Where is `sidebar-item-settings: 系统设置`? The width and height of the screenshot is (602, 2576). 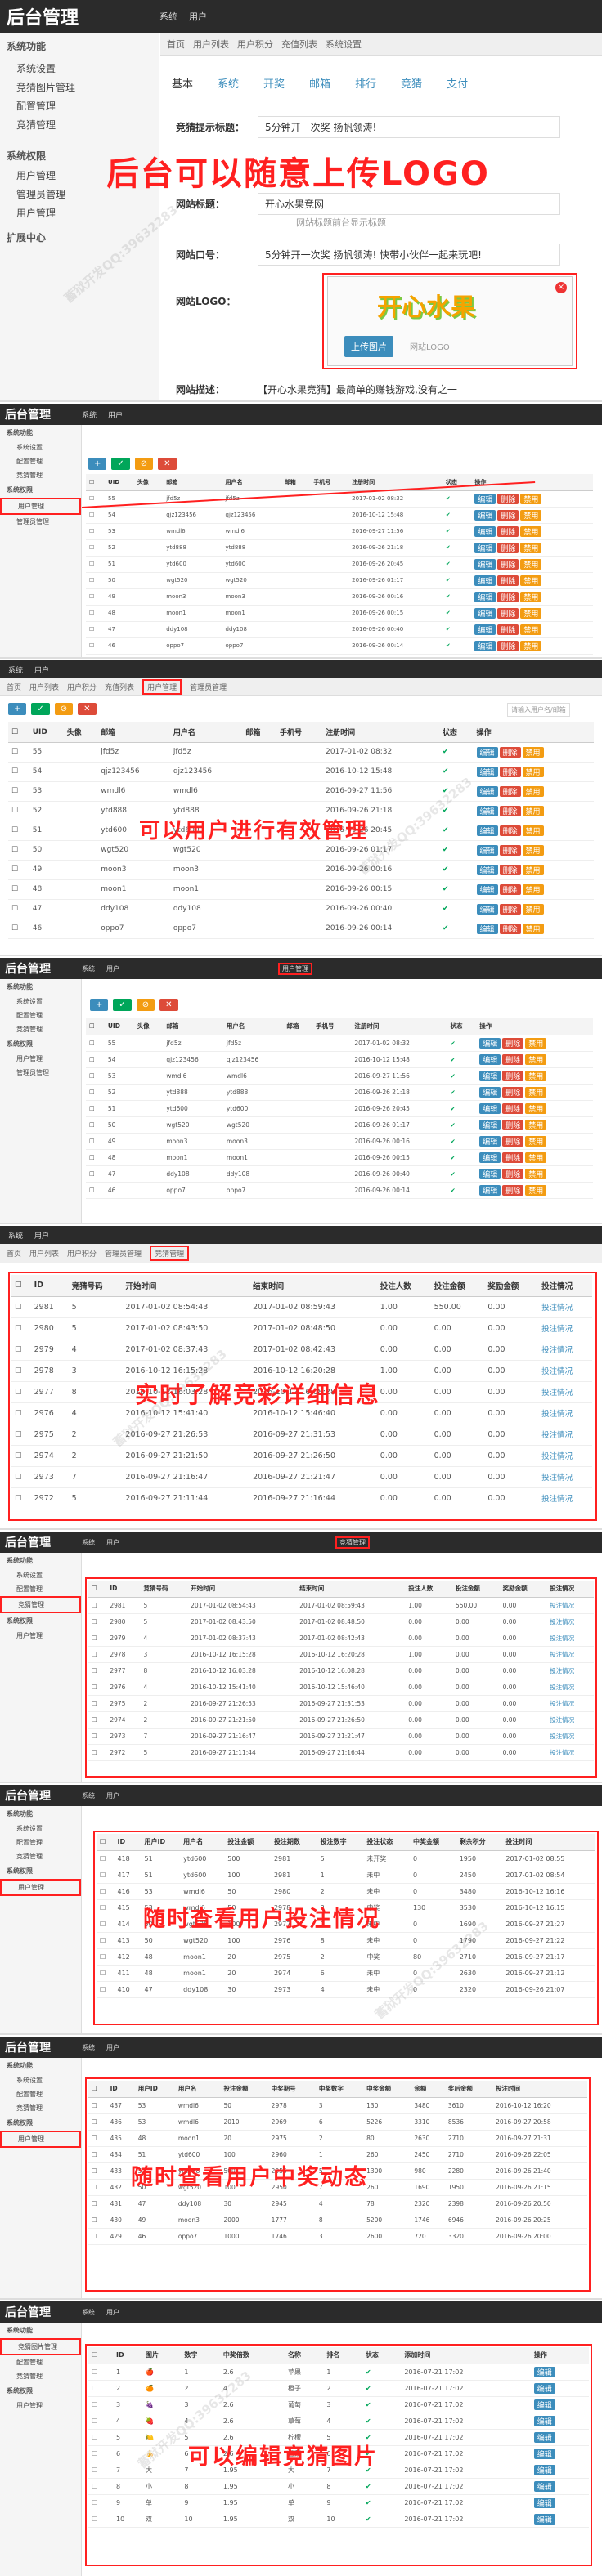 sidebar-item-settings: 系统设置 is located at coordinates (79, 67).